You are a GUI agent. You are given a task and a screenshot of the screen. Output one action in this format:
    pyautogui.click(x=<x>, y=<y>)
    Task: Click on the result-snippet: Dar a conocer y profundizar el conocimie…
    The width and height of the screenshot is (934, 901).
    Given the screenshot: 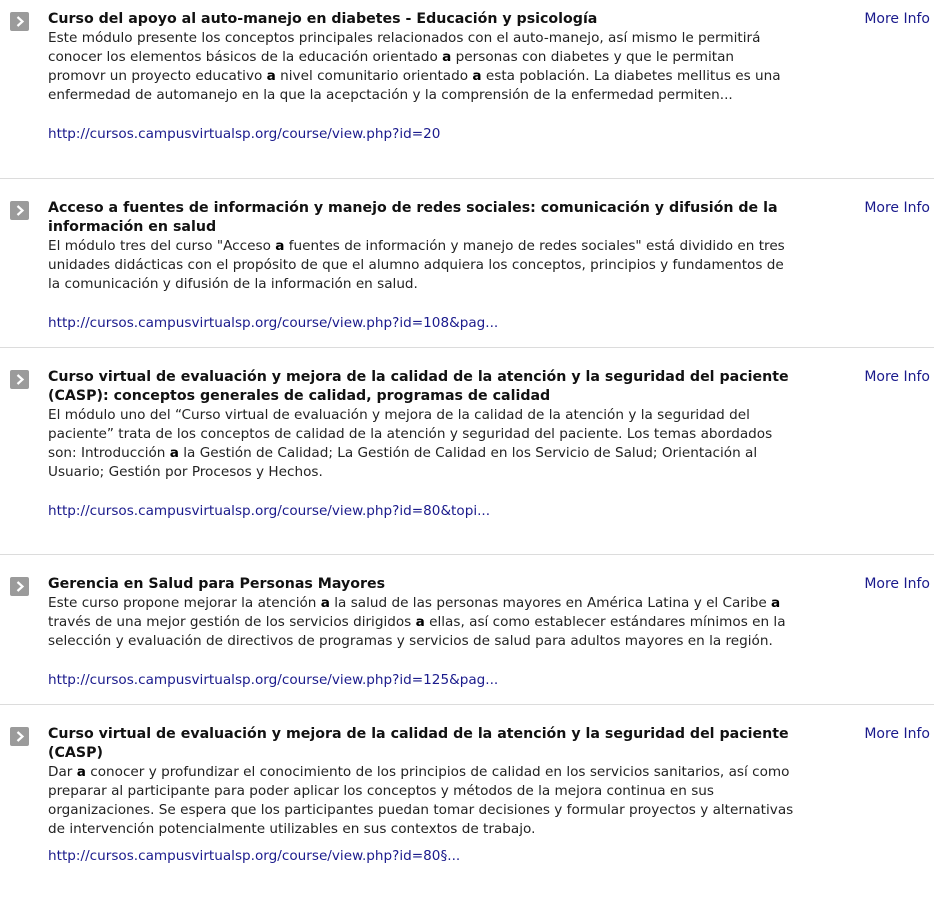 What is the action you would take?
    pyautogui.click(x=421, y=800)
    